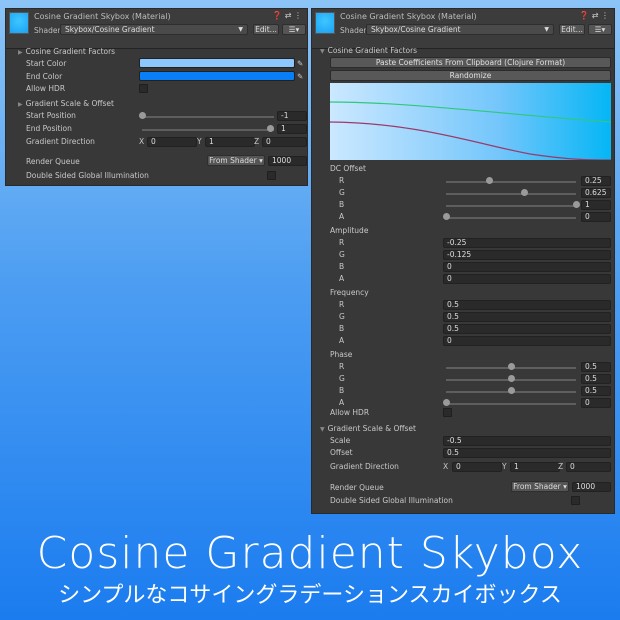 The height and width of the screenshot is (620, 620). I want to click on channel-value-field: -0.125, so click(527, 255).